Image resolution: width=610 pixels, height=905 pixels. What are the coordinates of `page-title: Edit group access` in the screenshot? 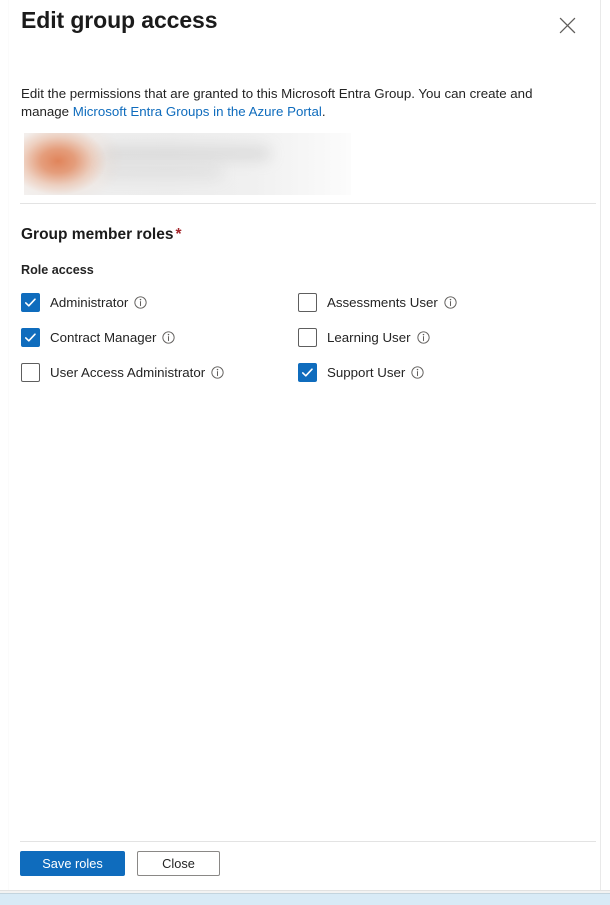 It's located at (119, 20).